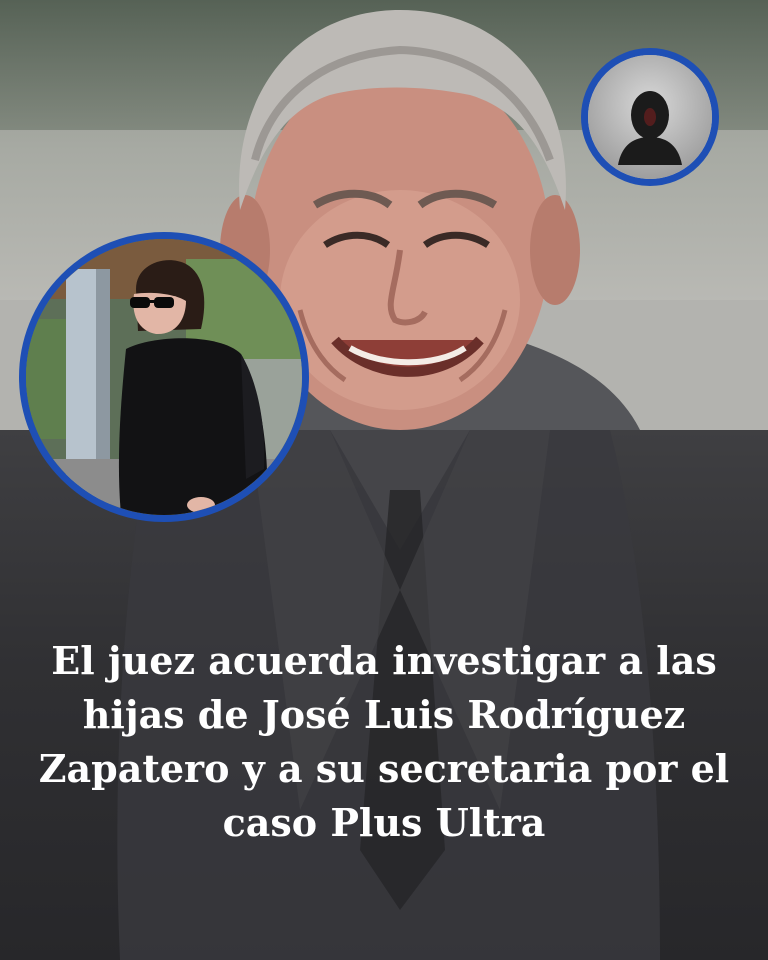 The image size is (768, 960). I want to click on anonymous-person-circle, so click(650, 117).